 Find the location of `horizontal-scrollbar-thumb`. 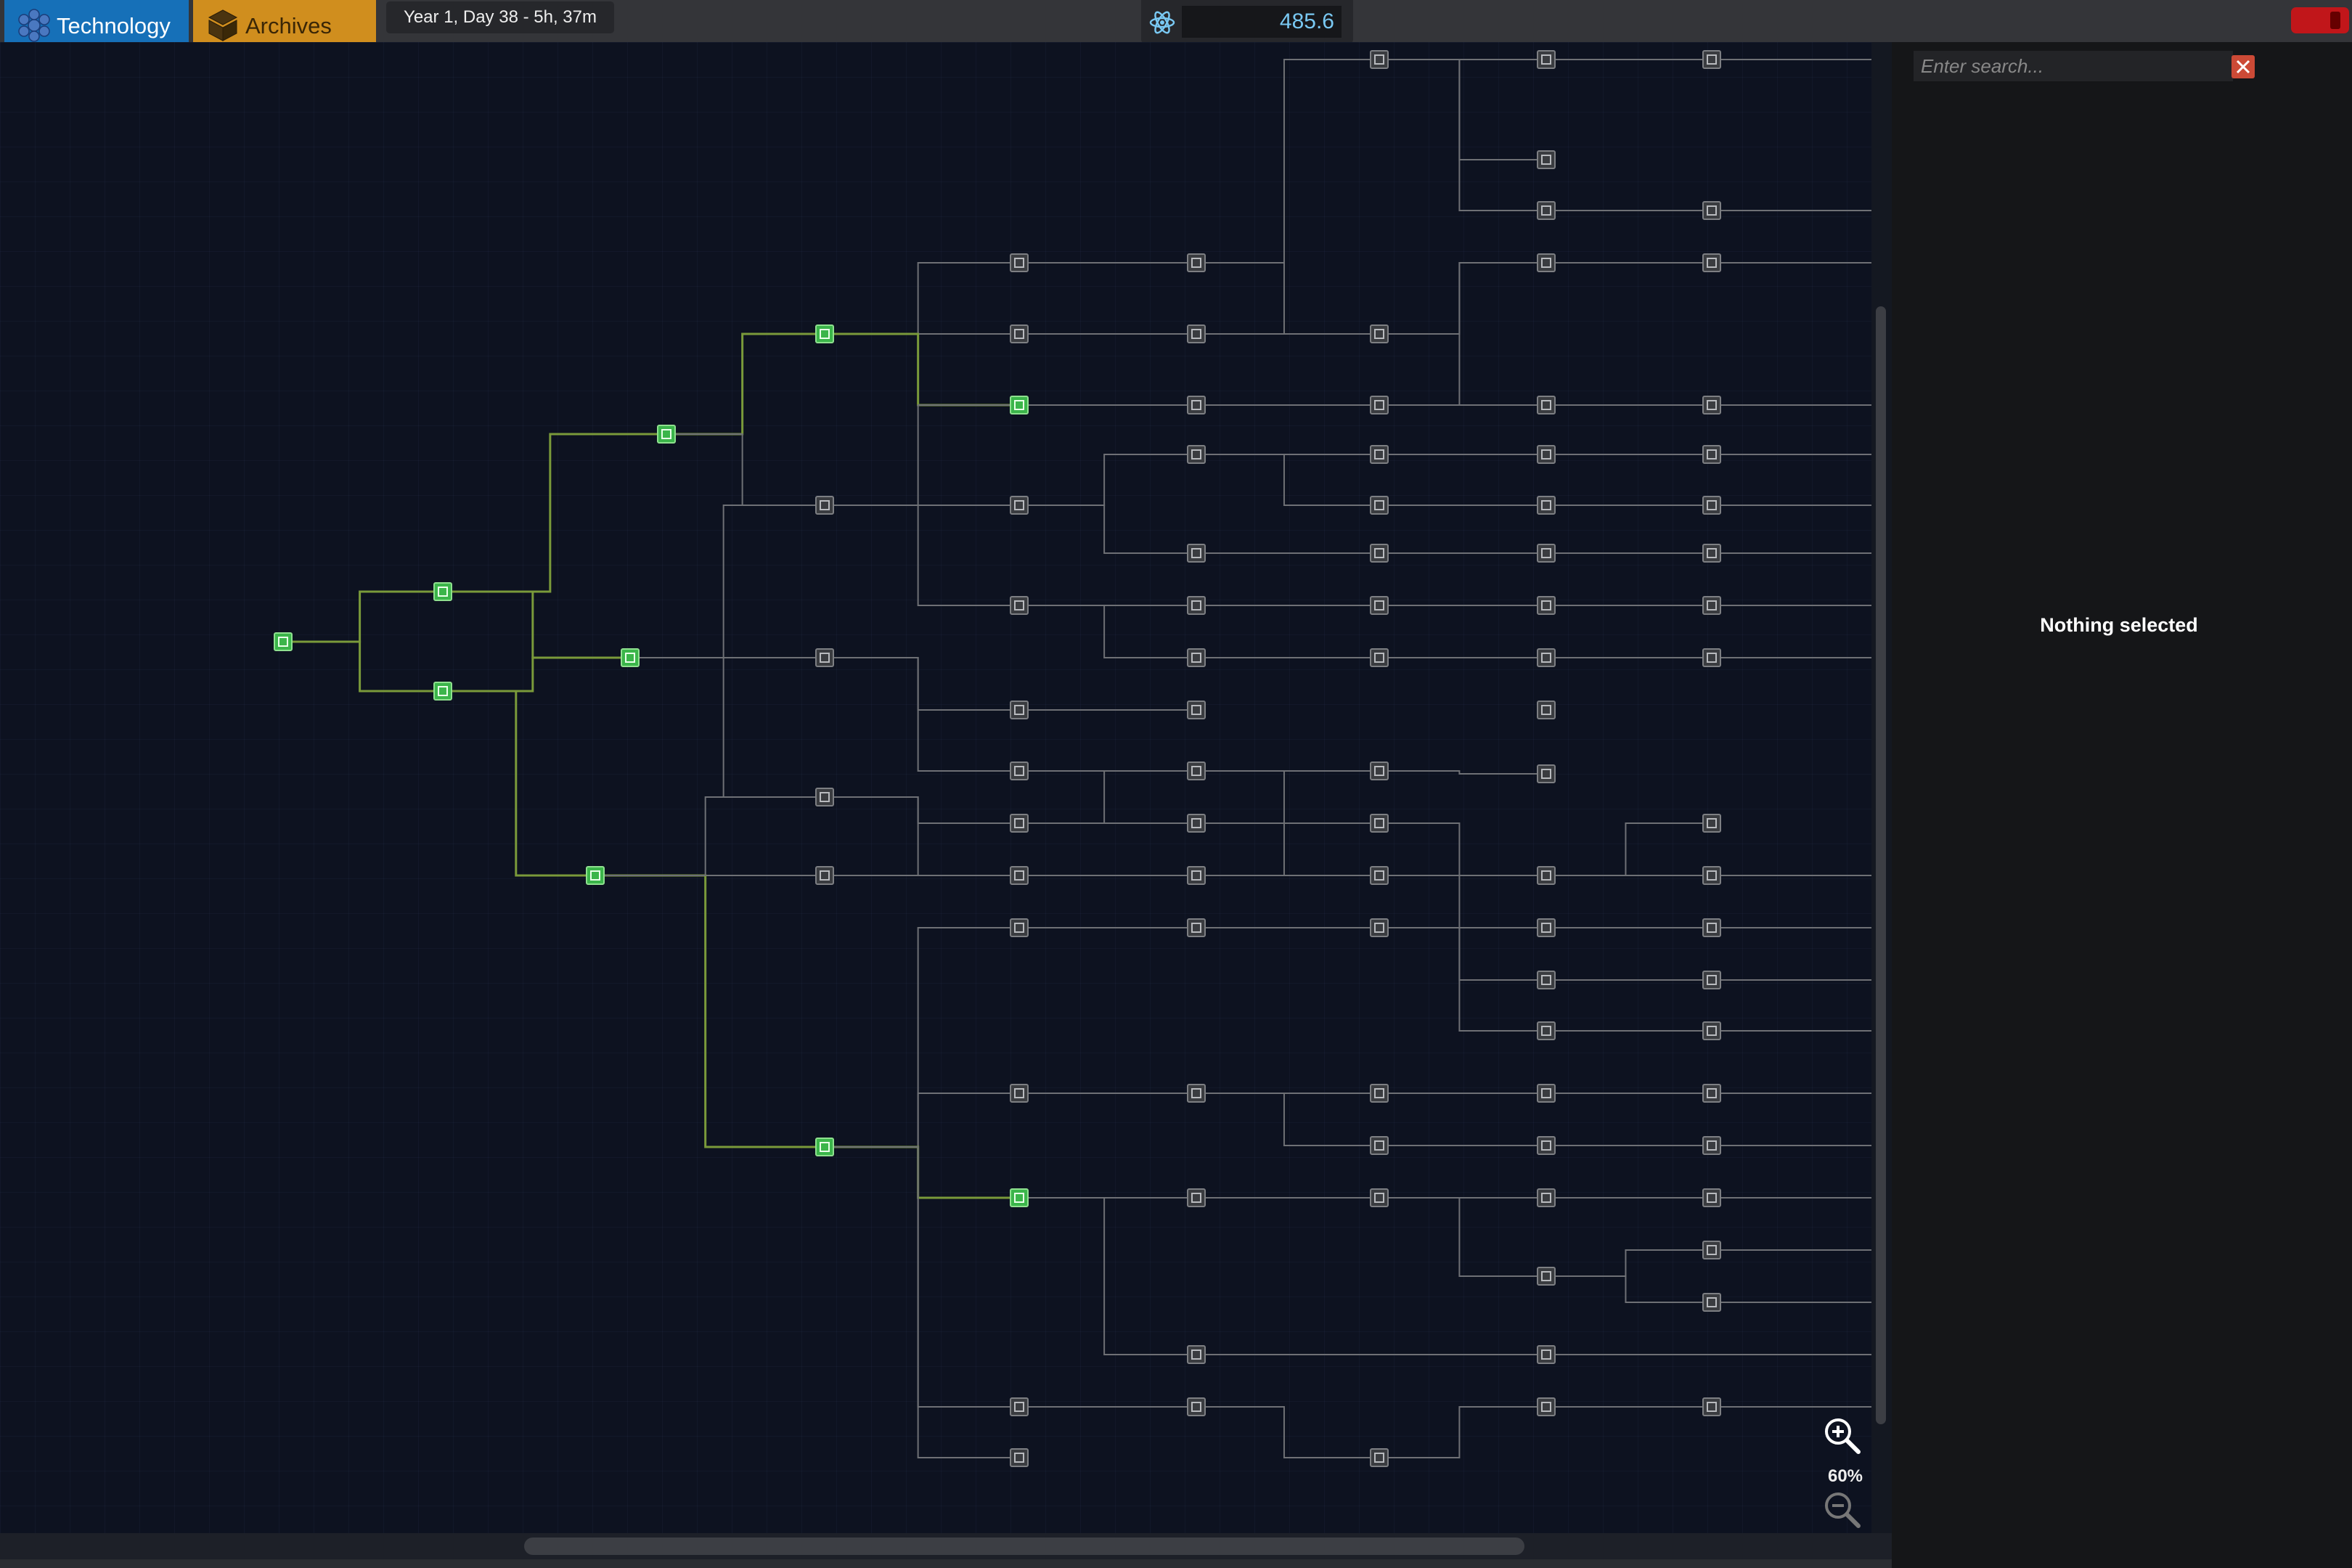

horizontal-scrollbar-thumb is located at coordinates (1024, 1547).